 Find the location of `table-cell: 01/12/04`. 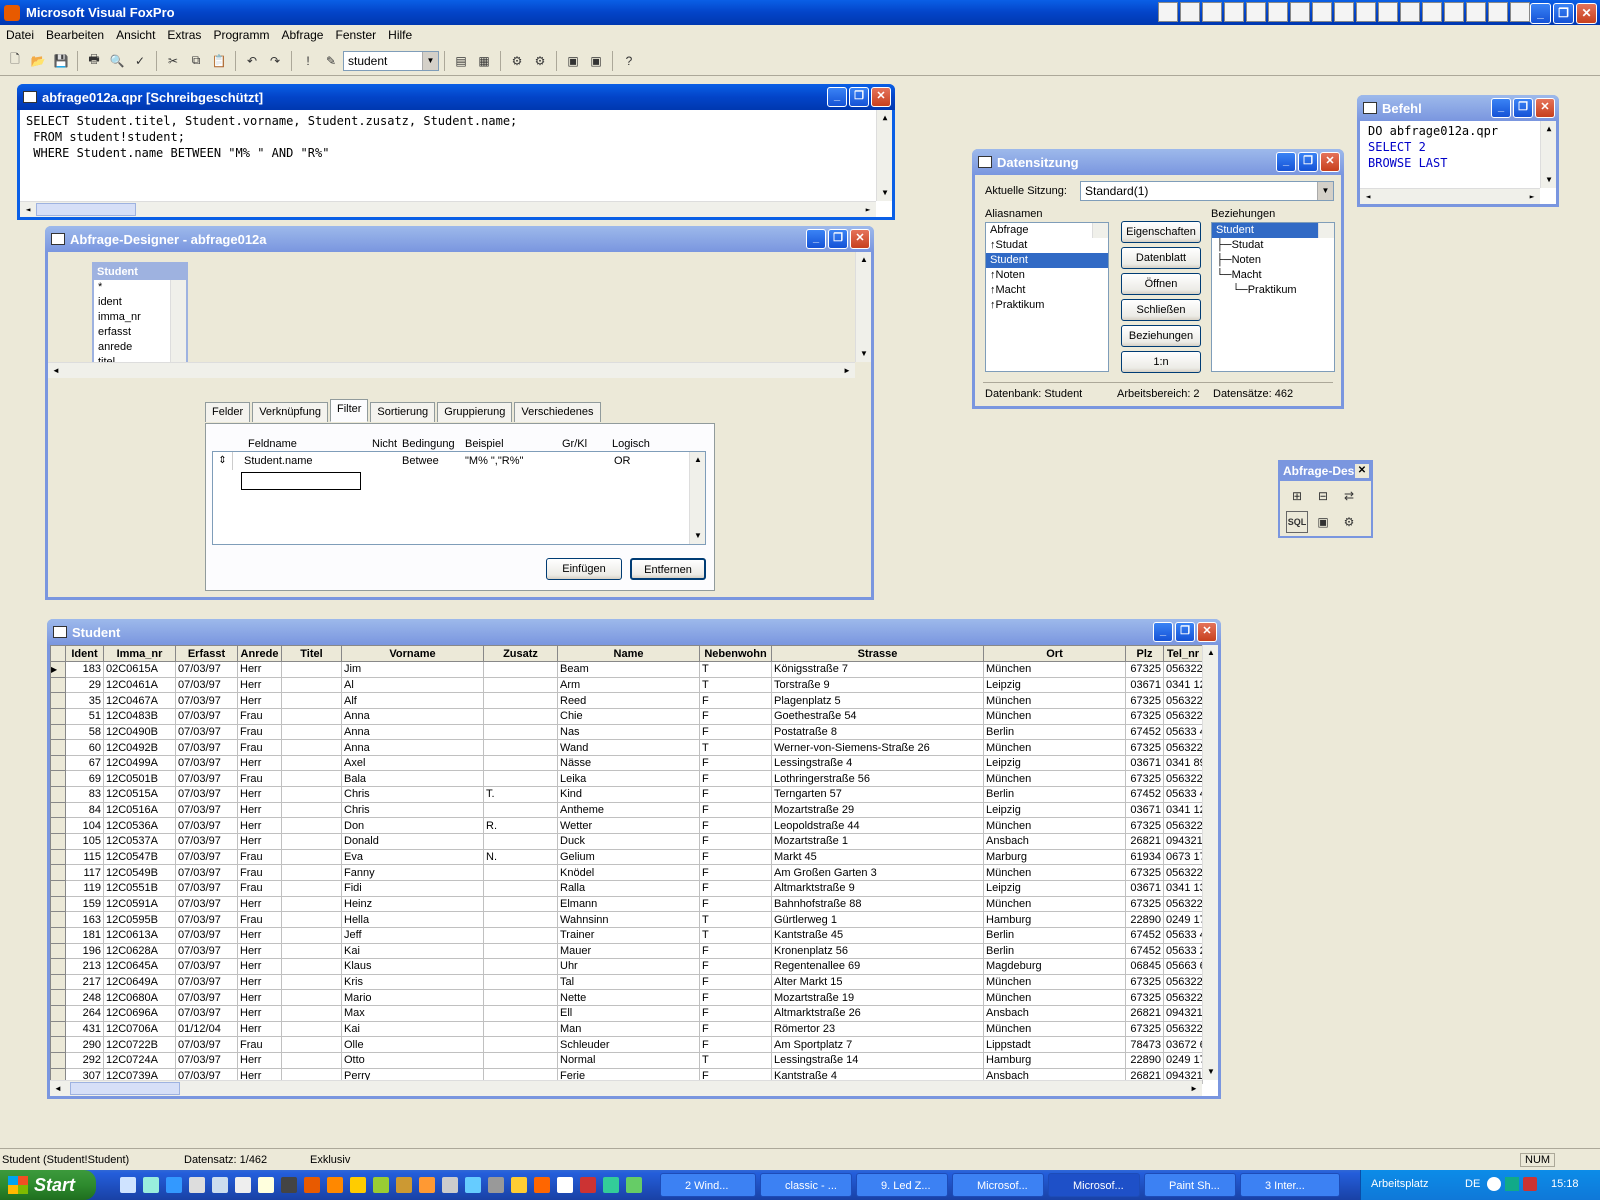

table-cell: 01/12/04 is located at coordinates (206, 1029).